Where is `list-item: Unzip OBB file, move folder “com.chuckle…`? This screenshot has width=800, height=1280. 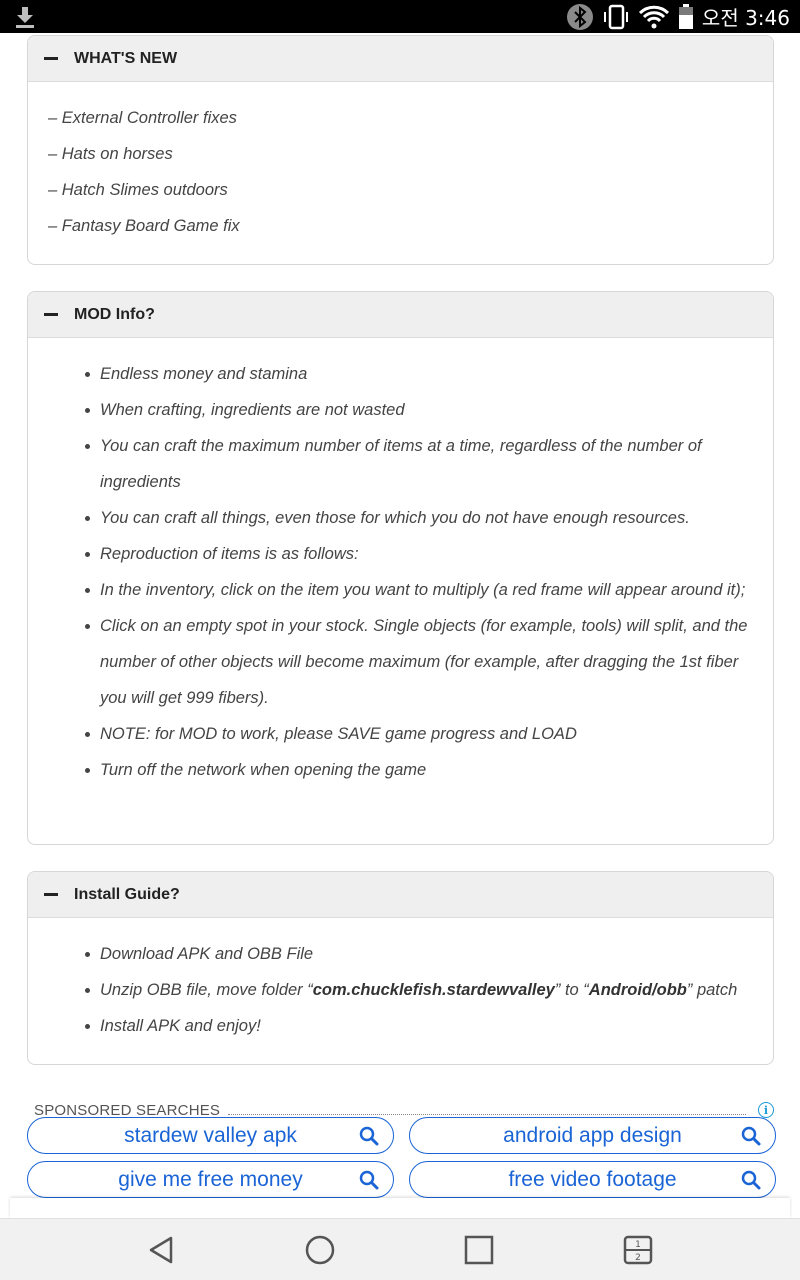 list-item: Unzip OBB file, move folder “com.chuckle… is located at coordinates (419, 990).